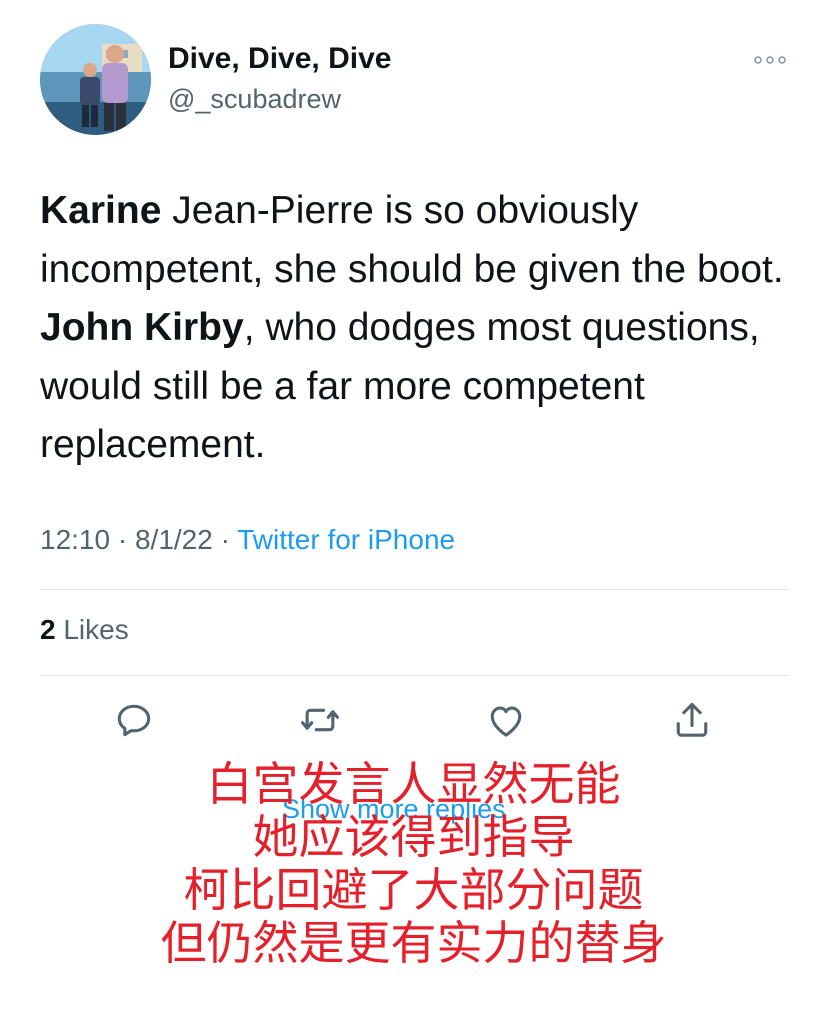 The height and width of the screenshot is (1020, 827). What do you see at coordinates (174, 539) in the screenshot?
I see `tweet-date: 8/1/22` at bounding box center [174, 539].